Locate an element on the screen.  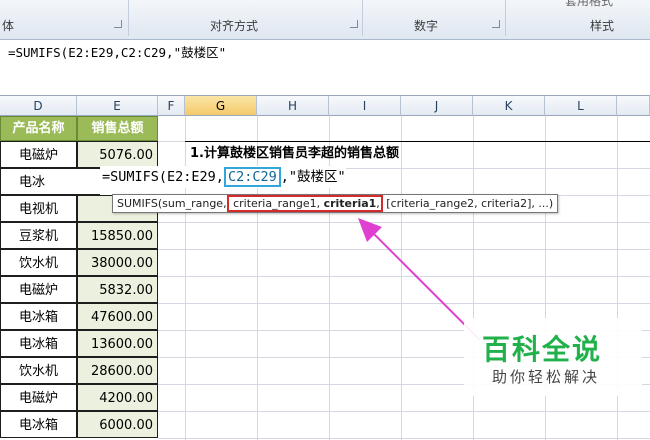
number-dialog-launcher-icon is located at coordinates (496, 24).